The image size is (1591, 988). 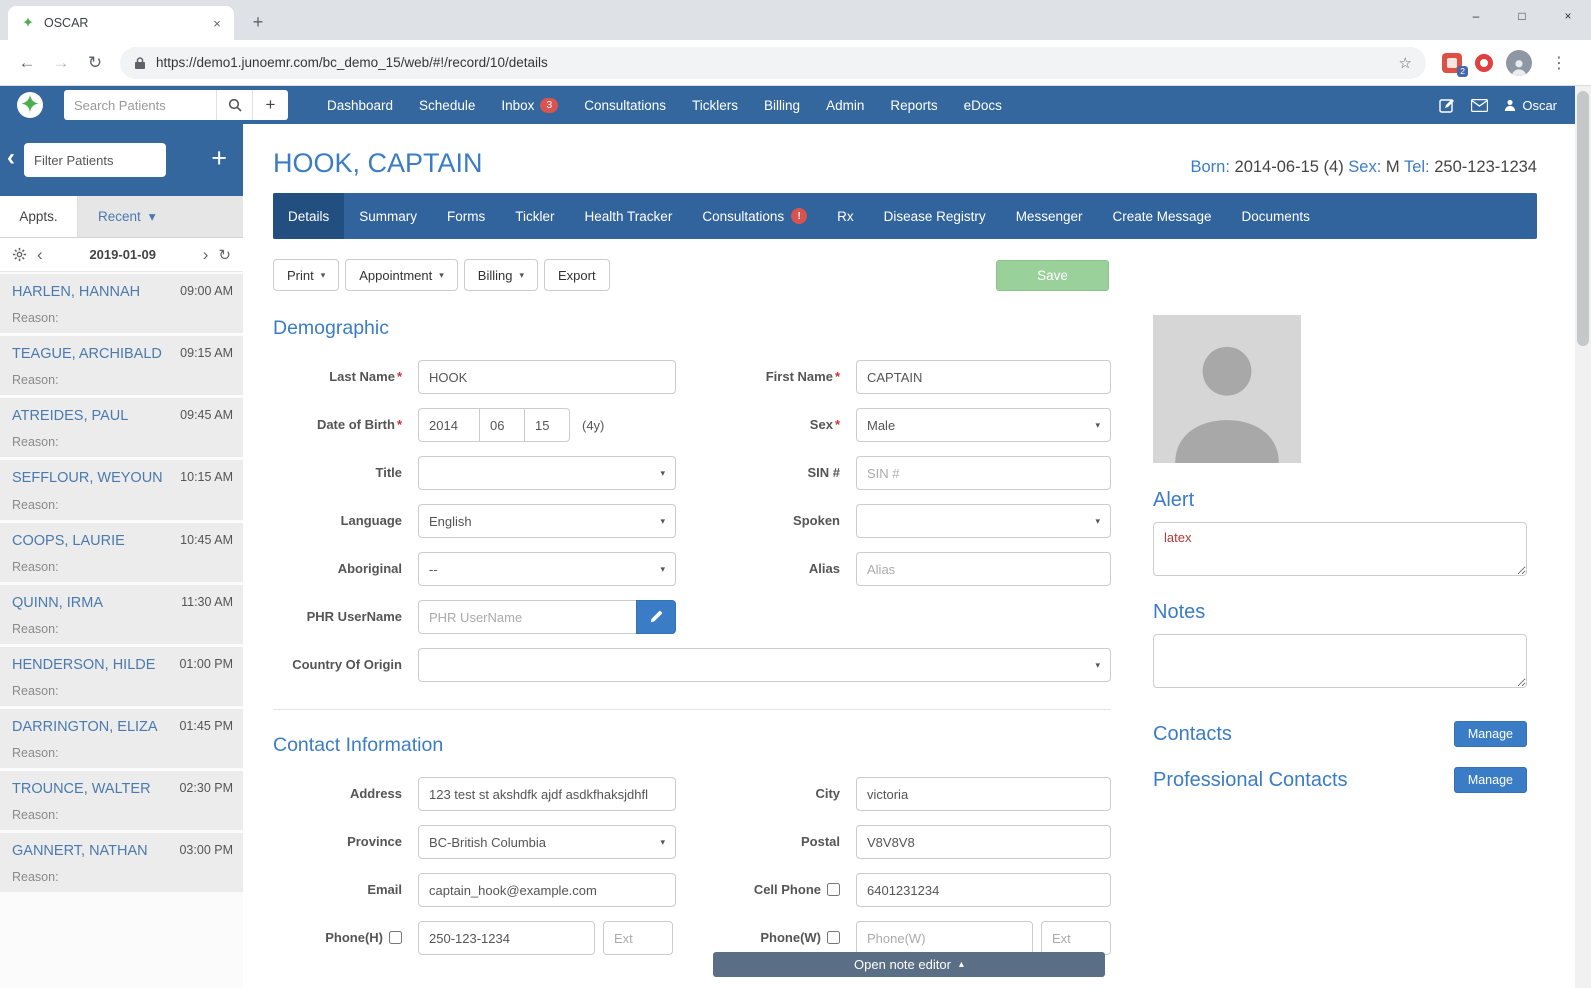 What do you see at coordinates (12, 160) in the screenshot?
I see `sidebar-collapse-icon: ‹` at bounding box center [12, 160].